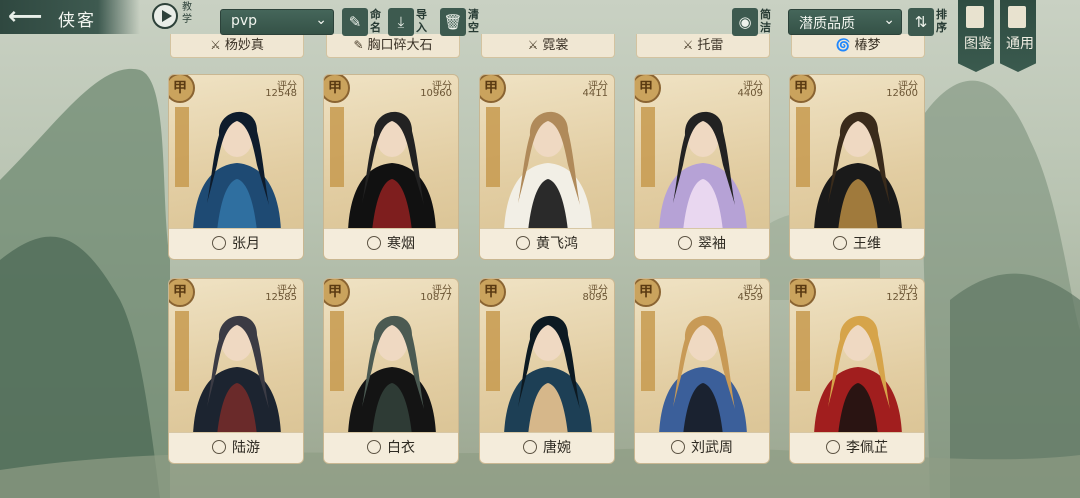 Image resolution: width=1080 pixels, height=498 pixels. Describe the element at coordinates (921, 22) in the screenshot. I see `sort-icon: ⇅` at that location.